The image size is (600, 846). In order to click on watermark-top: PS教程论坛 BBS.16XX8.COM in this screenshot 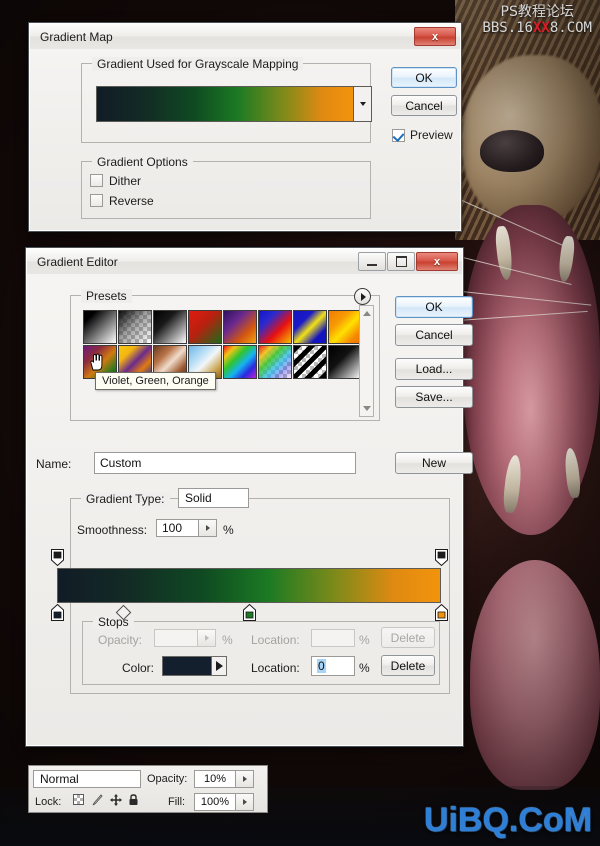, I will do `click(537, 20)`.